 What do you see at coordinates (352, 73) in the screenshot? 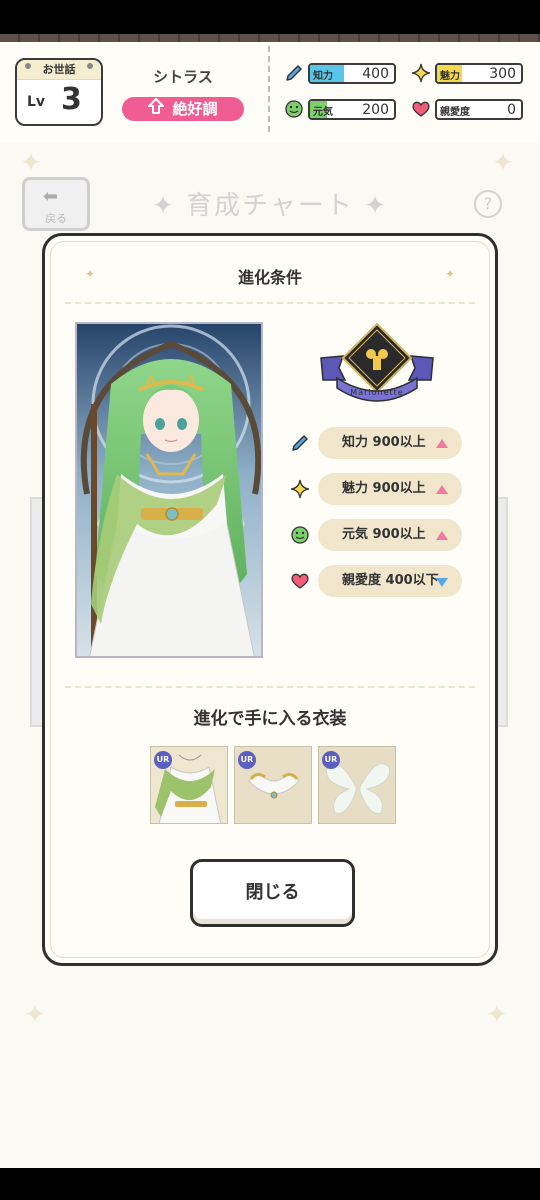
I see `stat-bar: 知力 400` at bounding box center [352, 73].